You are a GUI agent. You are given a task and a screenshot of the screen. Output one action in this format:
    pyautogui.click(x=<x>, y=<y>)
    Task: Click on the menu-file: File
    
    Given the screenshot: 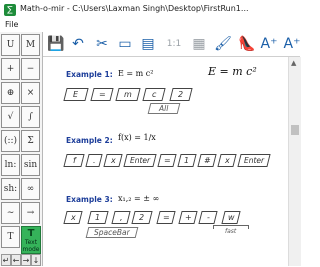 What is the action you would take?
    pyautogui.click(x=11, y=24)
    